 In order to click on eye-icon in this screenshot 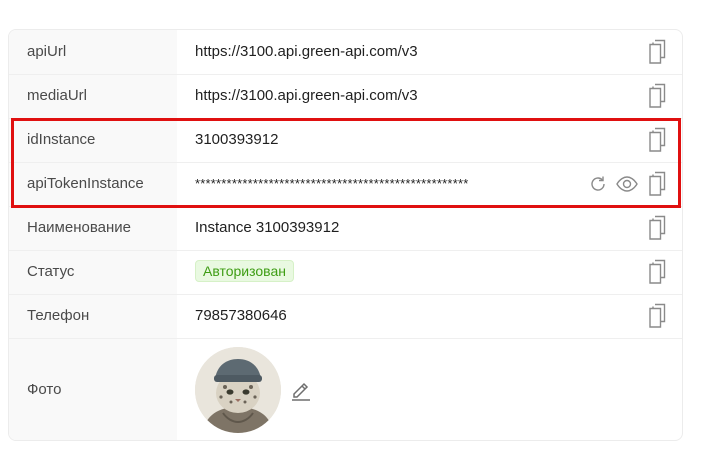, I will do `click(627, 186)`.